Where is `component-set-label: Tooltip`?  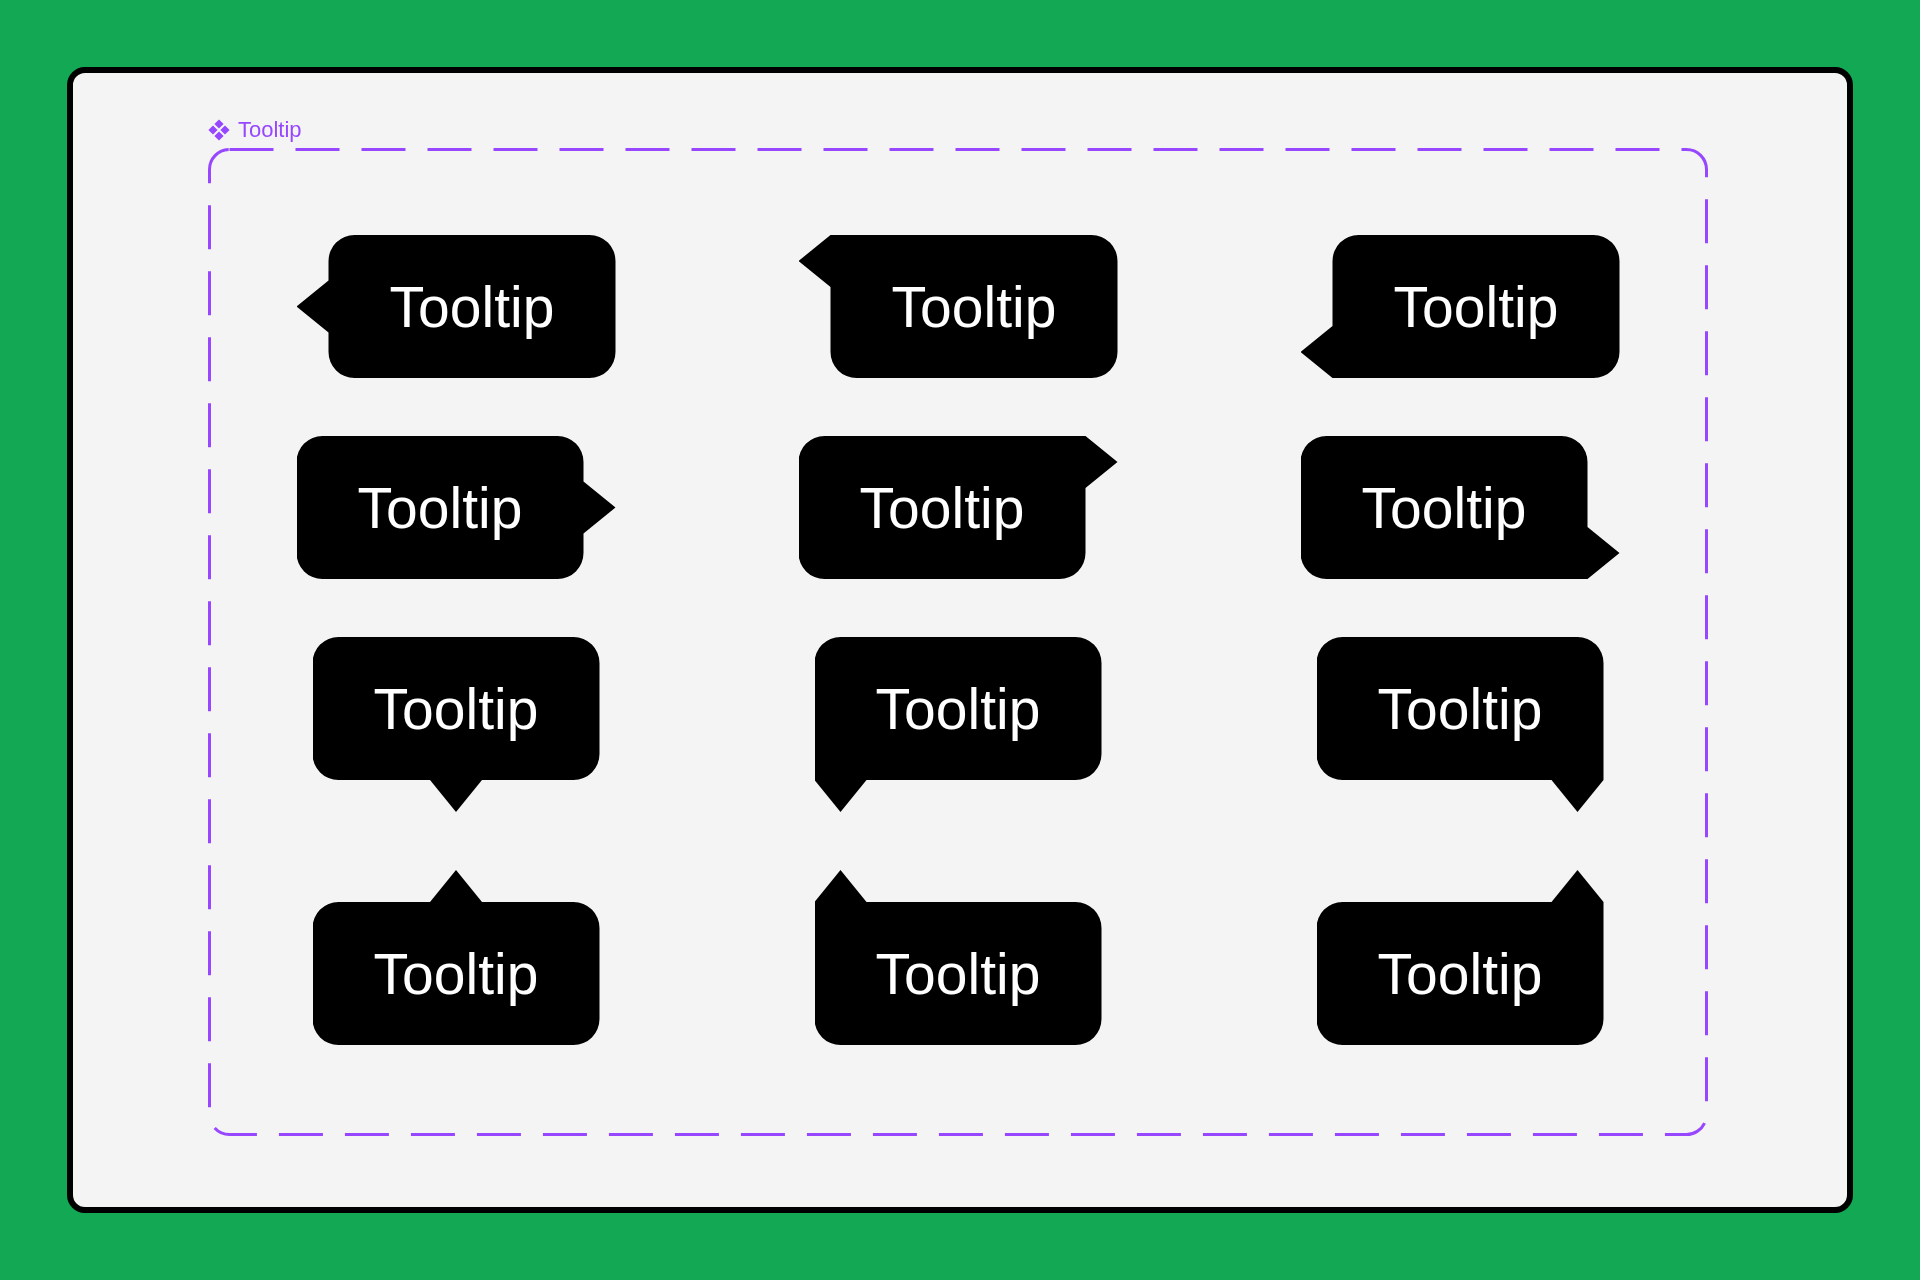
component-set-label: Tooltip is located at coordinates (270, 130).